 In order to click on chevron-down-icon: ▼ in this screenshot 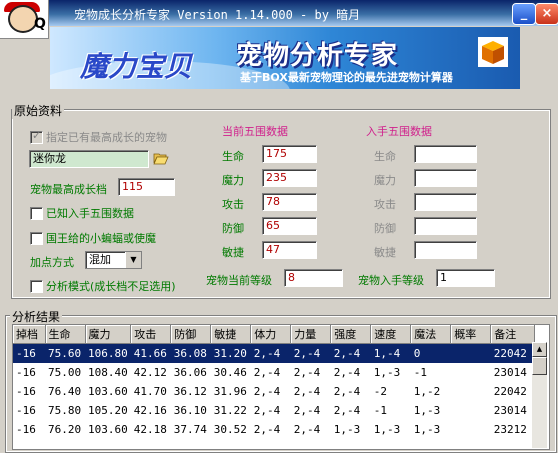, I will do `click(133, 260)`.